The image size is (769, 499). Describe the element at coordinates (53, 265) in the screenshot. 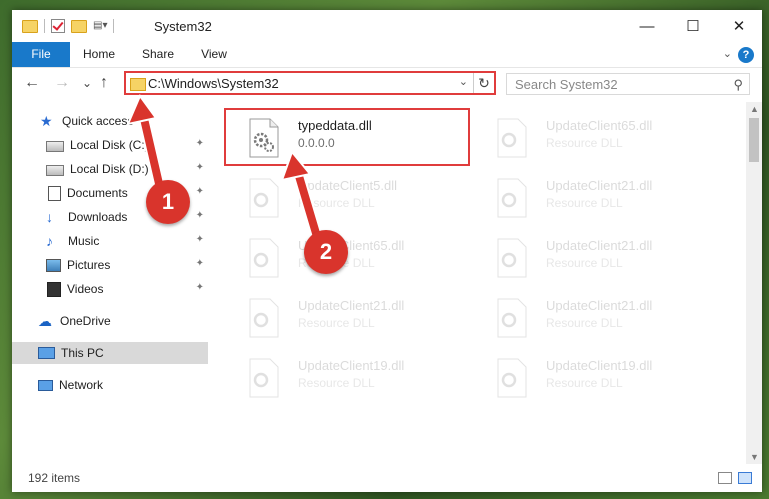

I see `pictures-icon` at that location.